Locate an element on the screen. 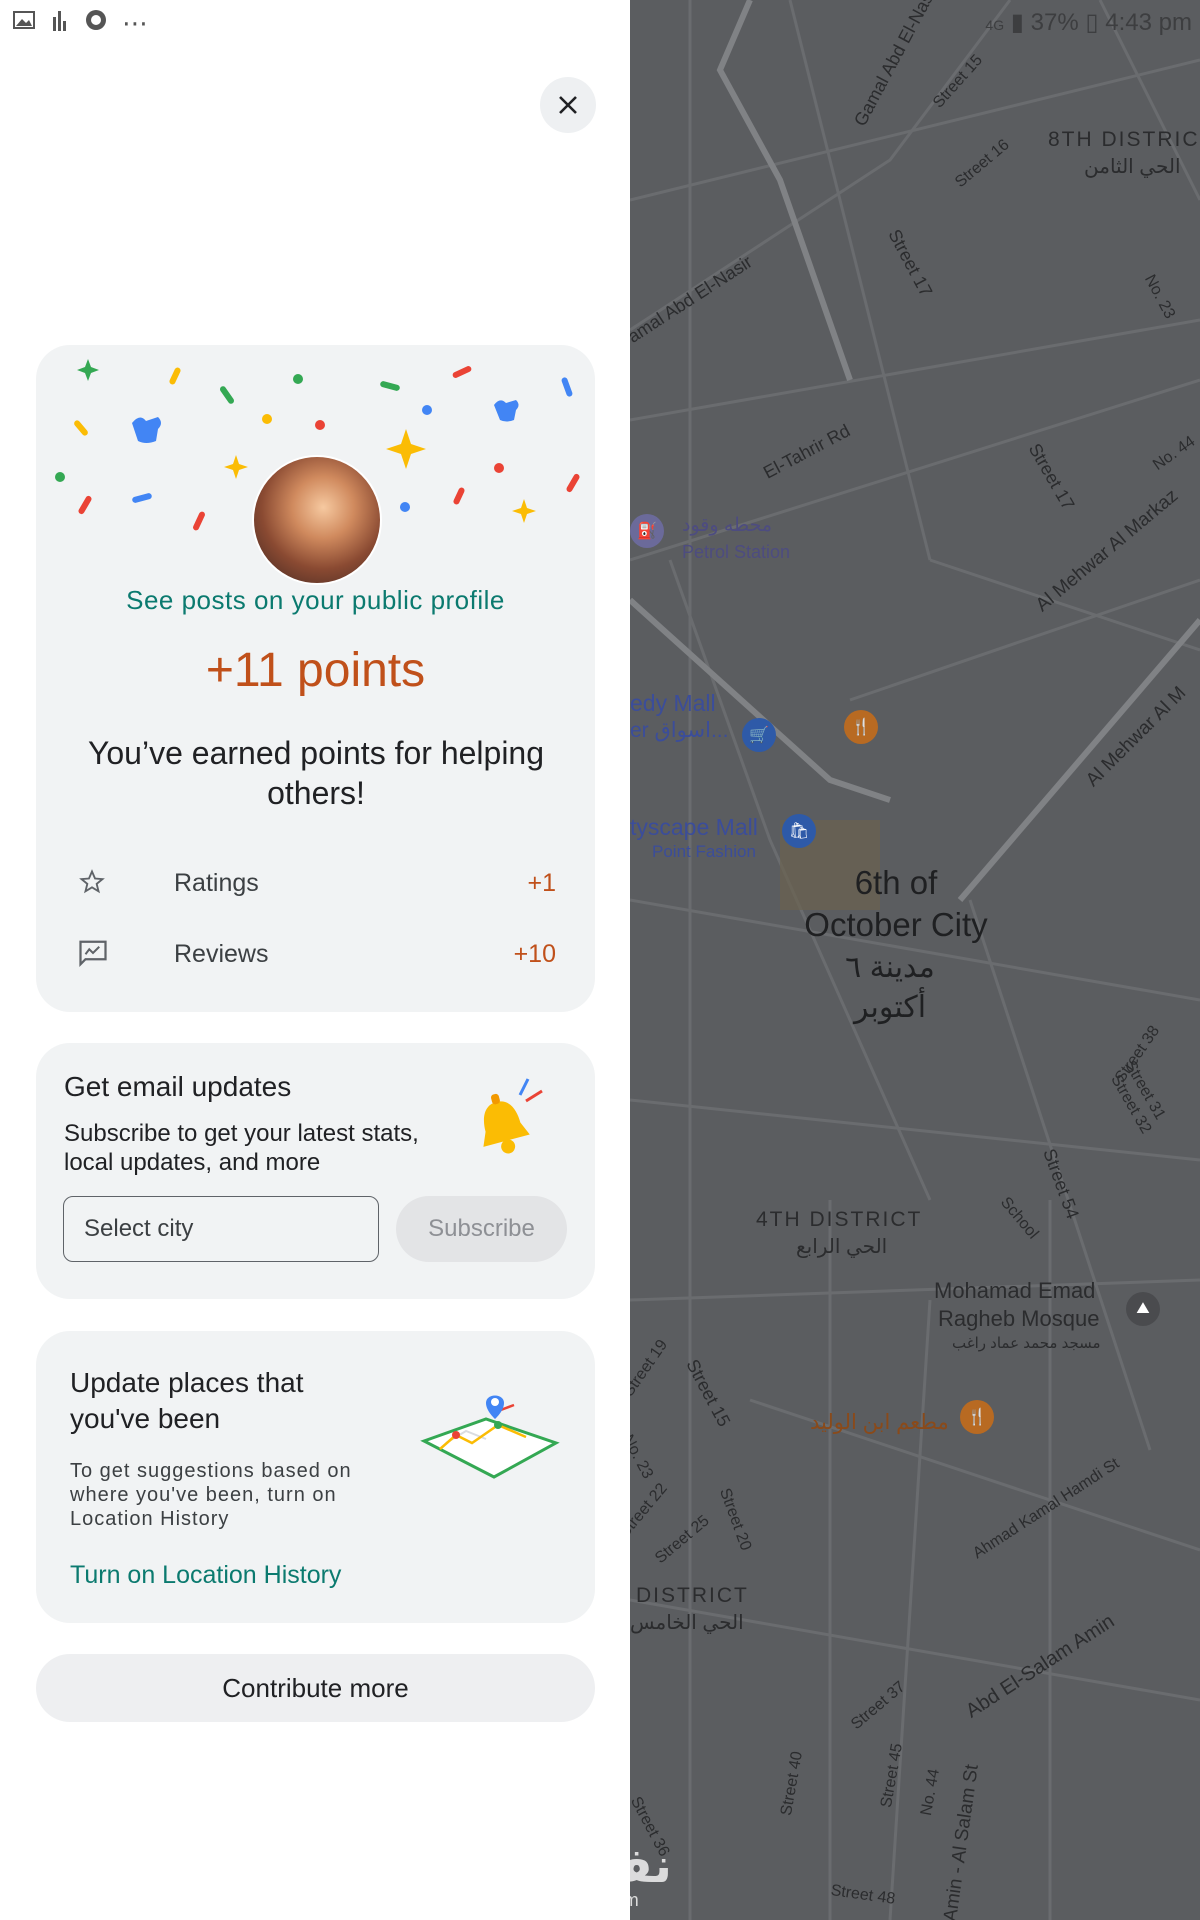  app-icon is located at coordinates (96, 23).